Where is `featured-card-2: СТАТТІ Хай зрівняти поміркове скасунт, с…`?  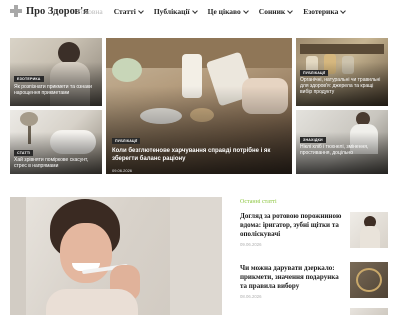
featured-card-2: СТАТТІ Хай зрівняти поміркове скасунт, с… is located at coordinates (56, 142).